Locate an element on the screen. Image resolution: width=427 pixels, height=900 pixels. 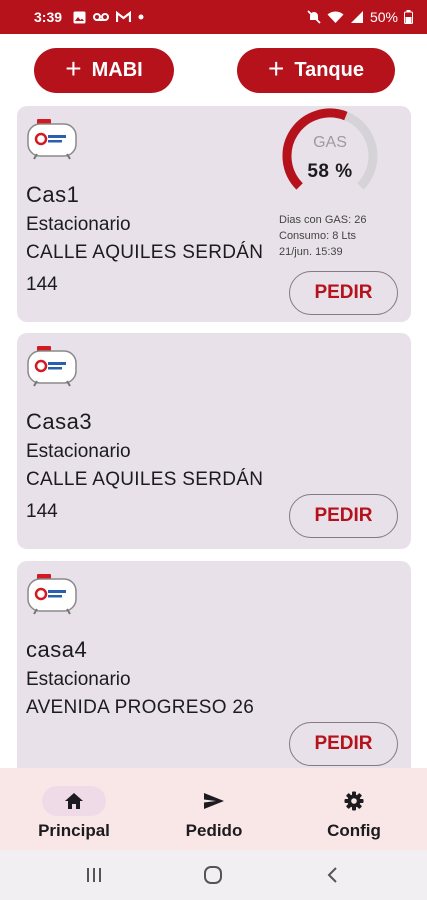
home-icon is located at coordinates (74, 801).